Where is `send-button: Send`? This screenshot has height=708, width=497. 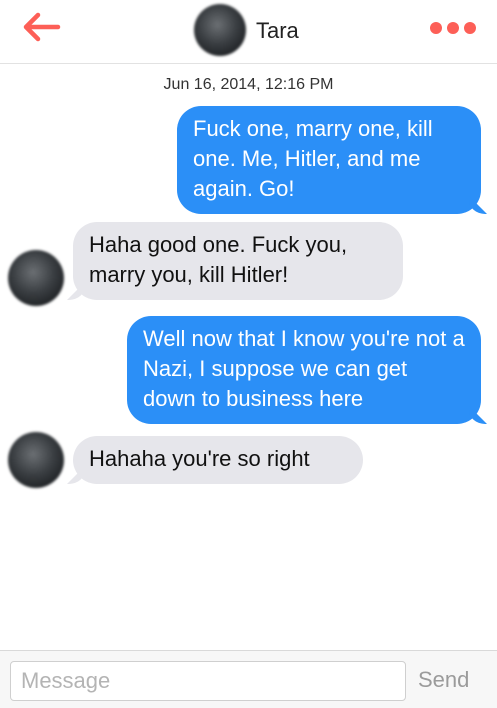 send-button: Send is located at coordinates (443, 680).